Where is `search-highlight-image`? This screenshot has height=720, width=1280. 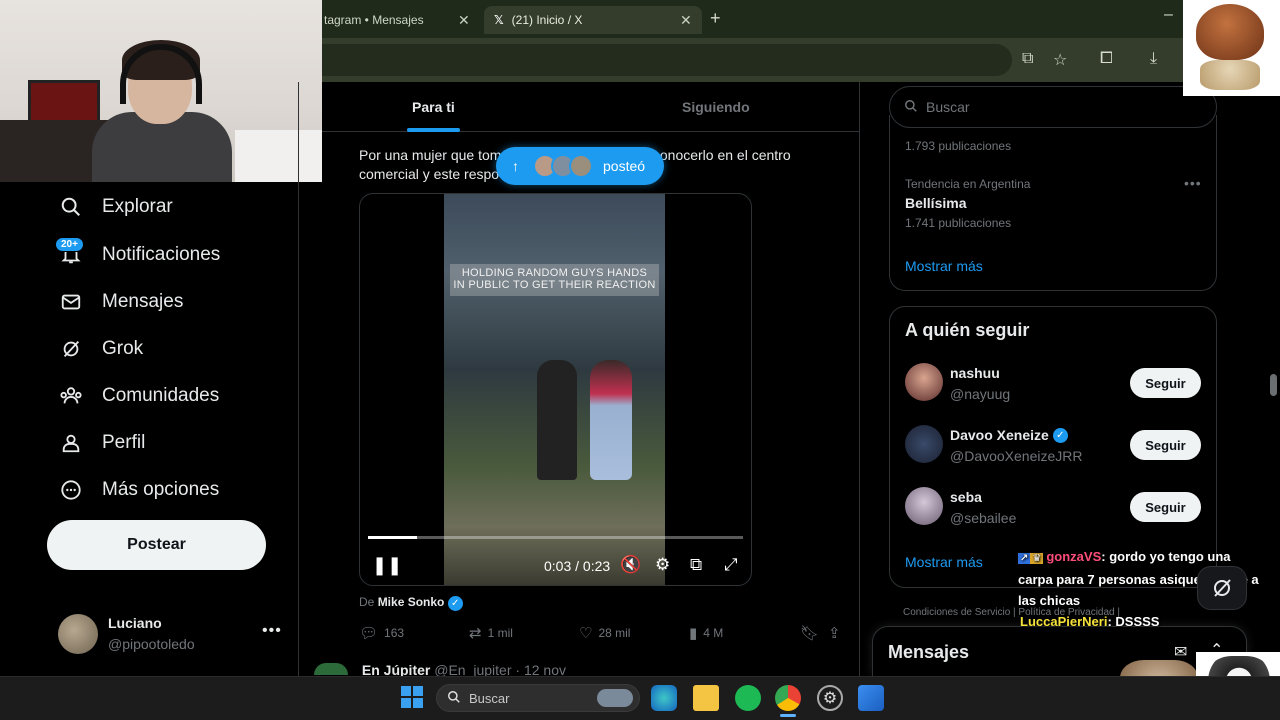 search-highlight-image is located at coordinates (615, 698).